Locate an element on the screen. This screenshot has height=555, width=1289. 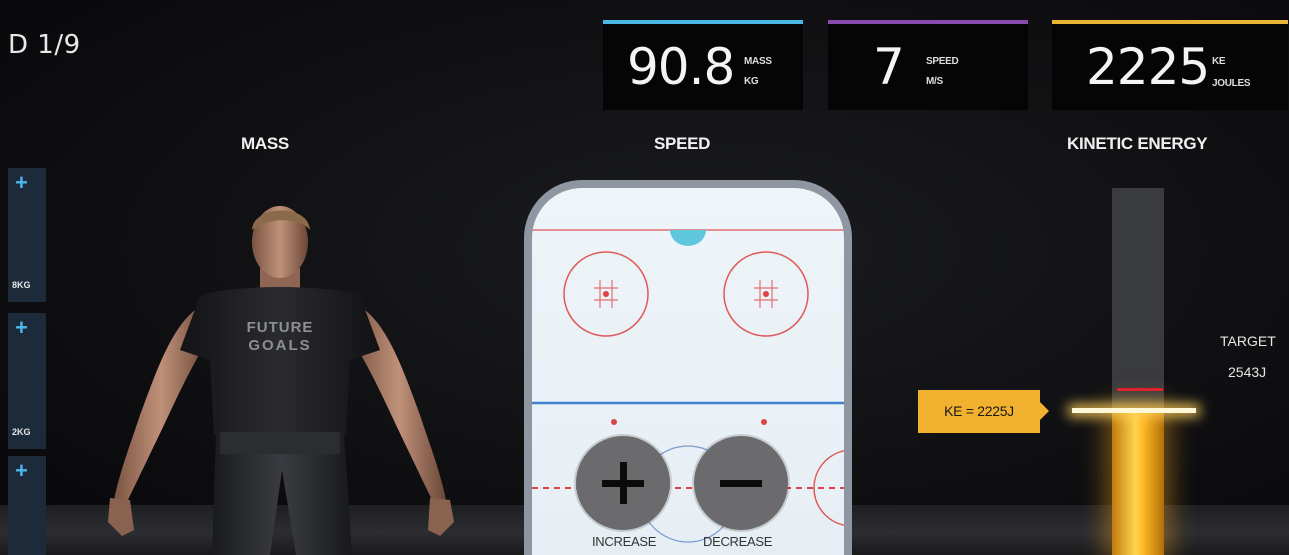
mass-section-title: MASS is located at coordinates (265, 143).